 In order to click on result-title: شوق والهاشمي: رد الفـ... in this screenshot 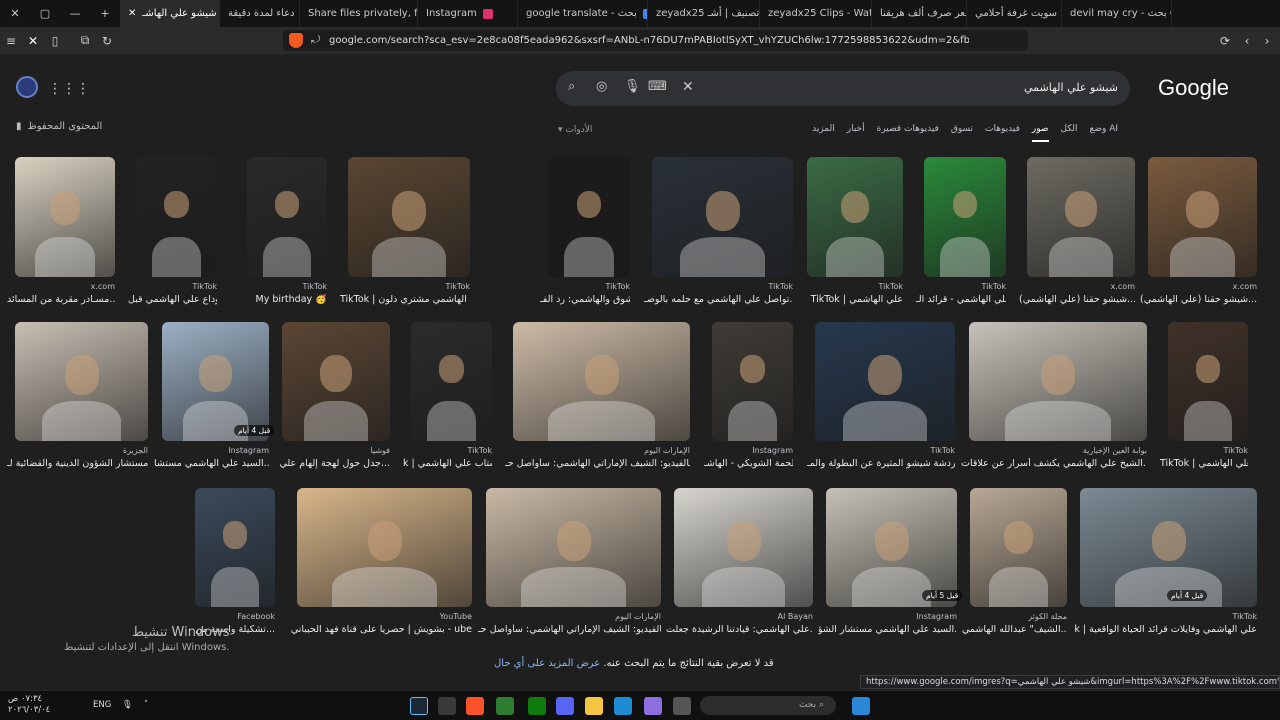, I will do `click(585, 299)`.